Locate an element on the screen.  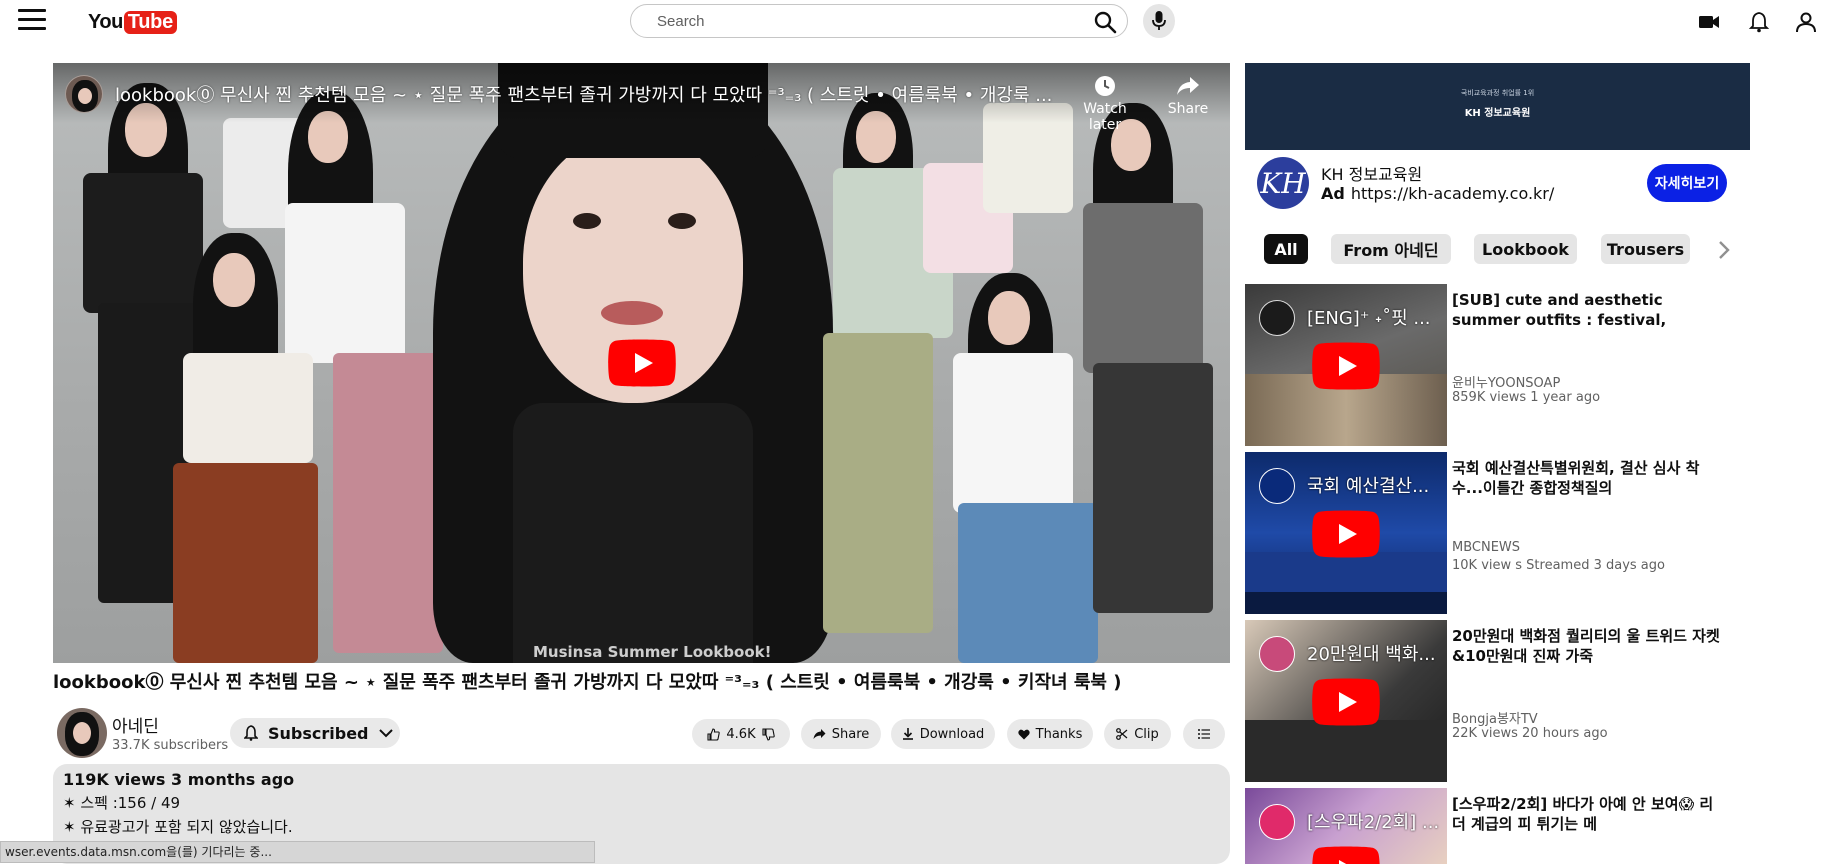
subscriber-count: 33.7K subscribers is located at coordinates (170, 745).